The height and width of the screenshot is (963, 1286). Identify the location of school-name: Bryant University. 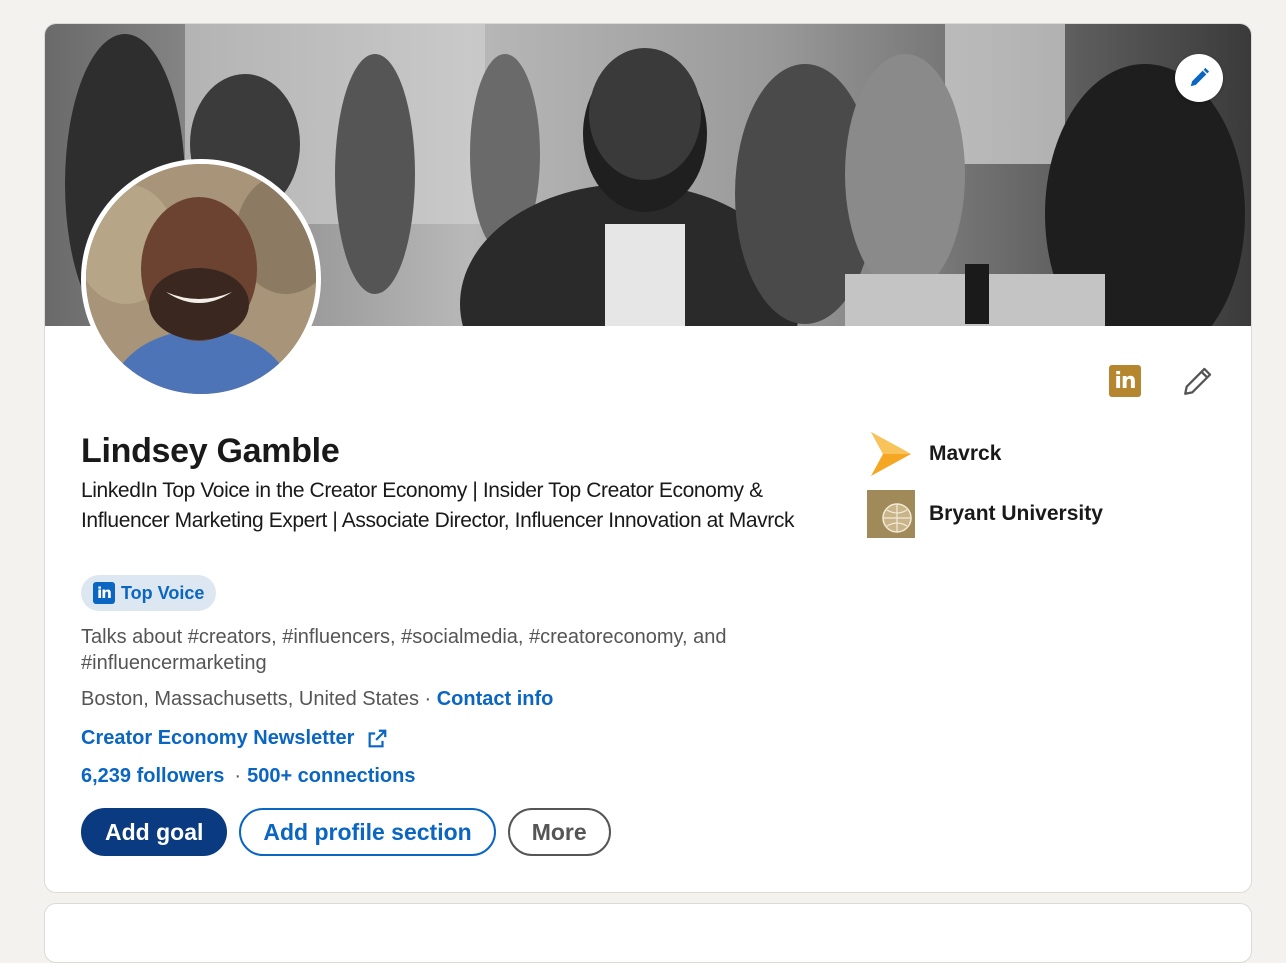
(1016, 513).